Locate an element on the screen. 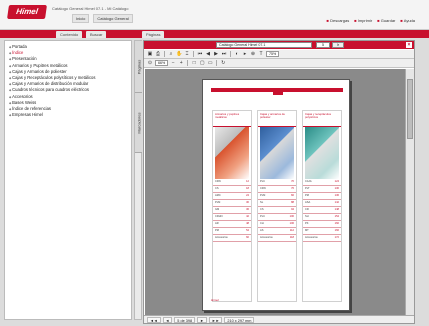  page-footer-logo: Himel is located at coordinates (215, 300).